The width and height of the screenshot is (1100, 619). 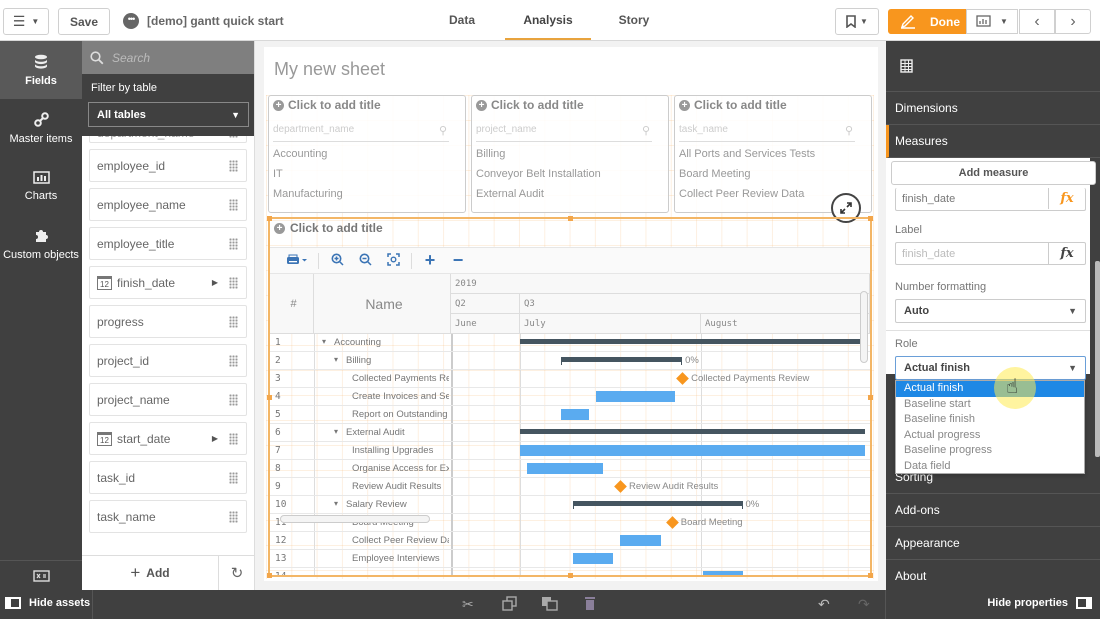 I want to click on filter-pane-value: Conveyor Belt Installation, so click(x=538, y=174).